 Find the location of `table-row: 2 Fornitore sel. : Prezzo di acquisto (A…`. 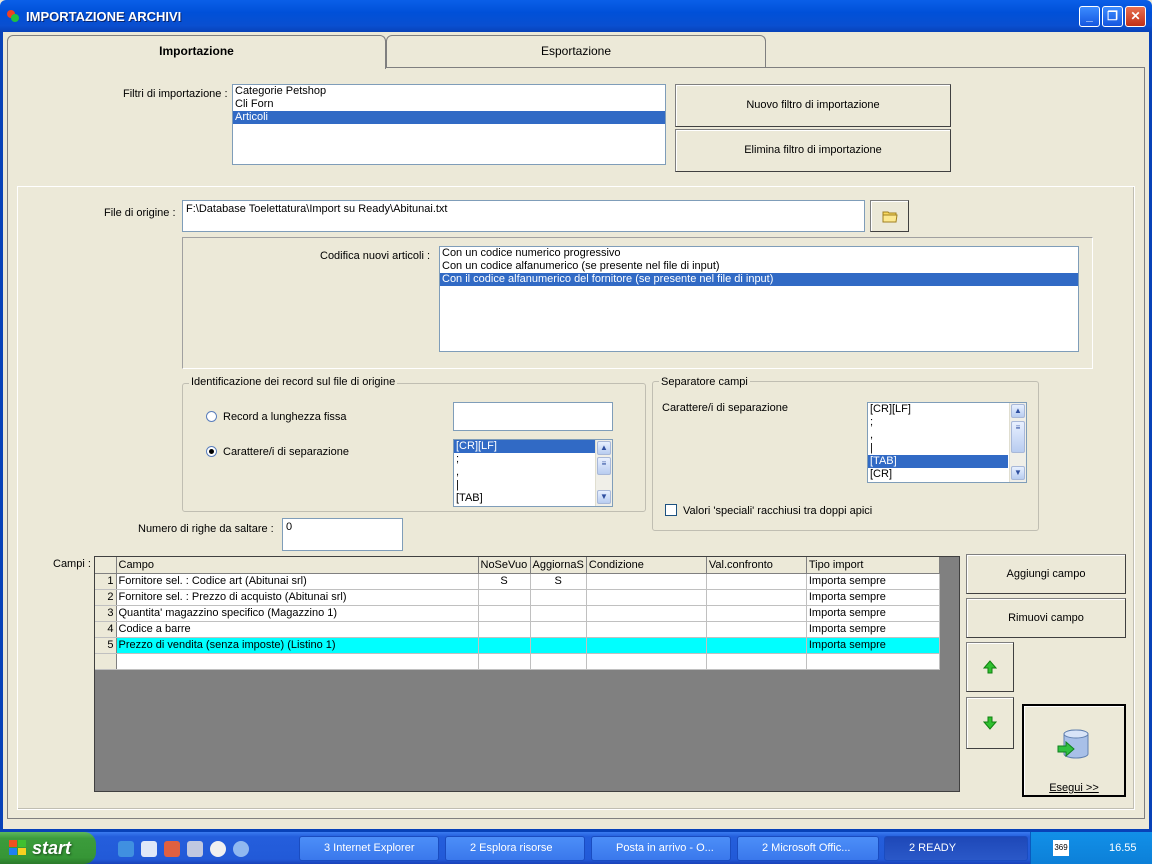

table-row: 2 Fornitore sel. : Prezzo di acquisto (A… is located at coordinates (517, 597).